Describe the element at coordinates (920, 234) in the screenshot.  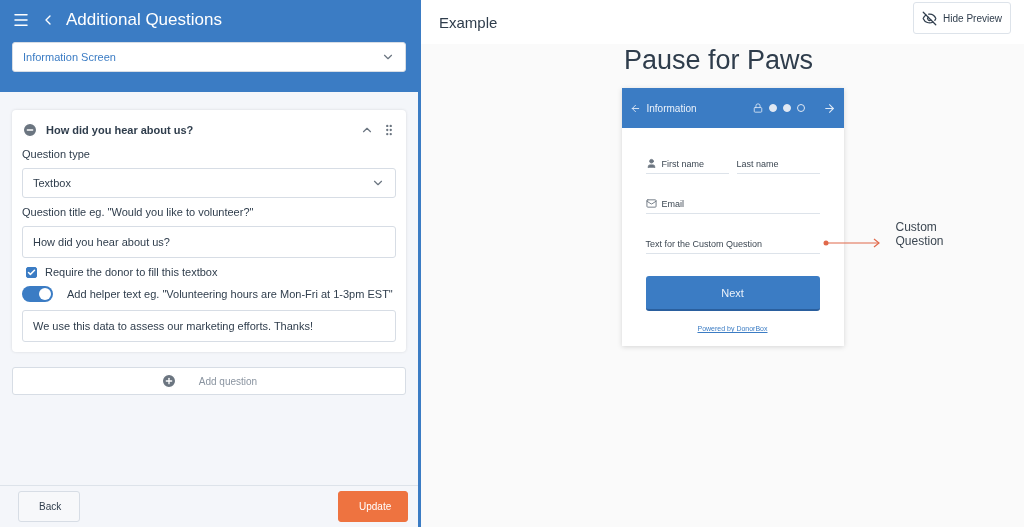
I see `annotation-label: Custom Question` at that location.